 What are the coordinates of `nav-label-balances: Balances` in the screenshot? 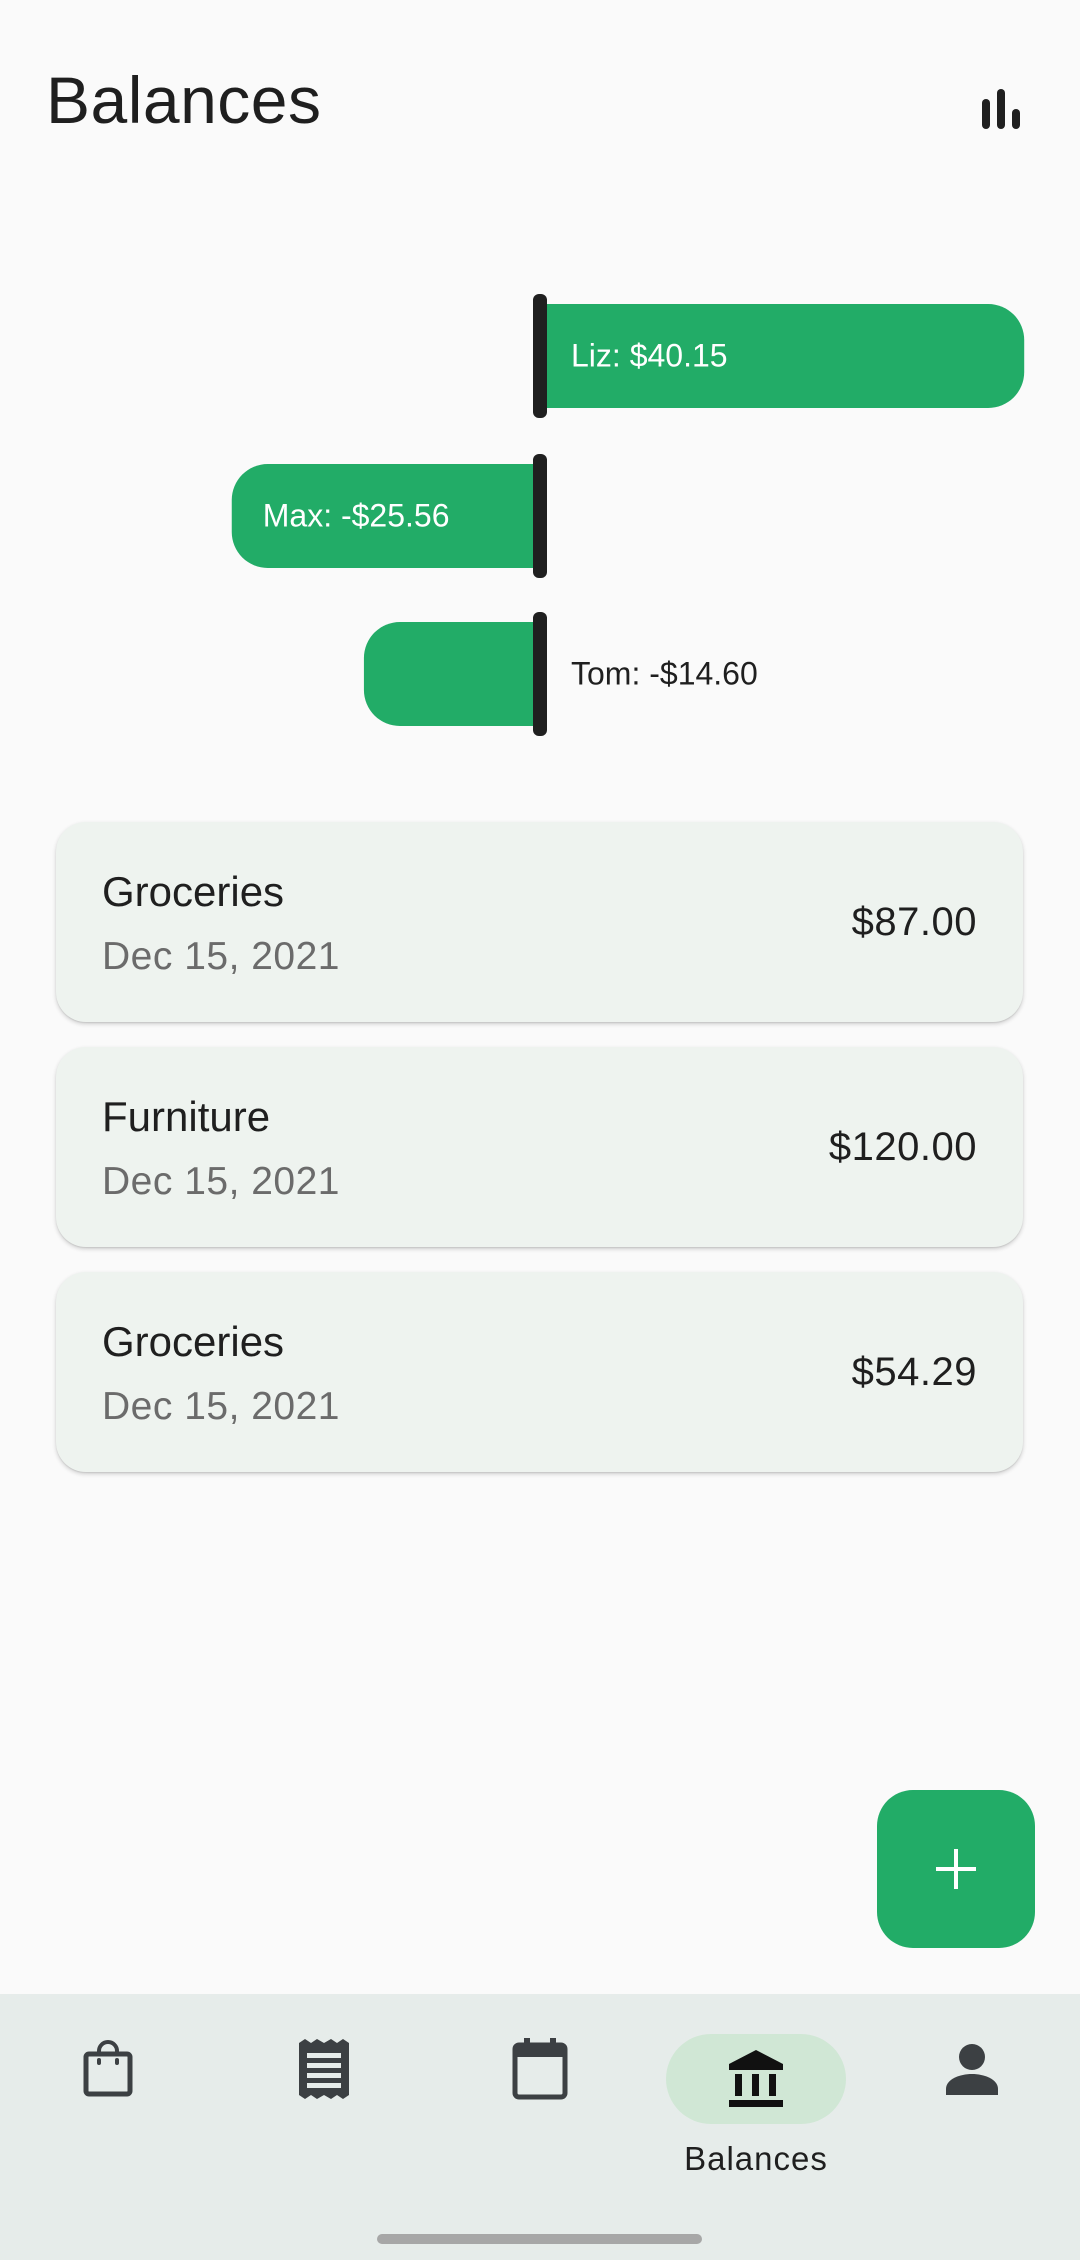 It's located at (756, 2158).